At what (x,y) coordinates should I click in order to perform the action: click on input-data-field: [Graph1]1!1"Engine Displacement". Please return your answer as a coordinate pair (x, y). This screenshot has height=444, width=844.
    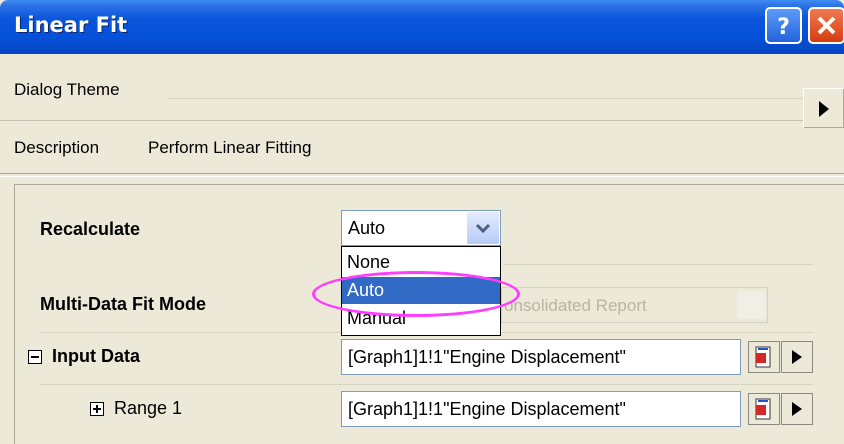
    Looking at the image, I should click on (541, 357).